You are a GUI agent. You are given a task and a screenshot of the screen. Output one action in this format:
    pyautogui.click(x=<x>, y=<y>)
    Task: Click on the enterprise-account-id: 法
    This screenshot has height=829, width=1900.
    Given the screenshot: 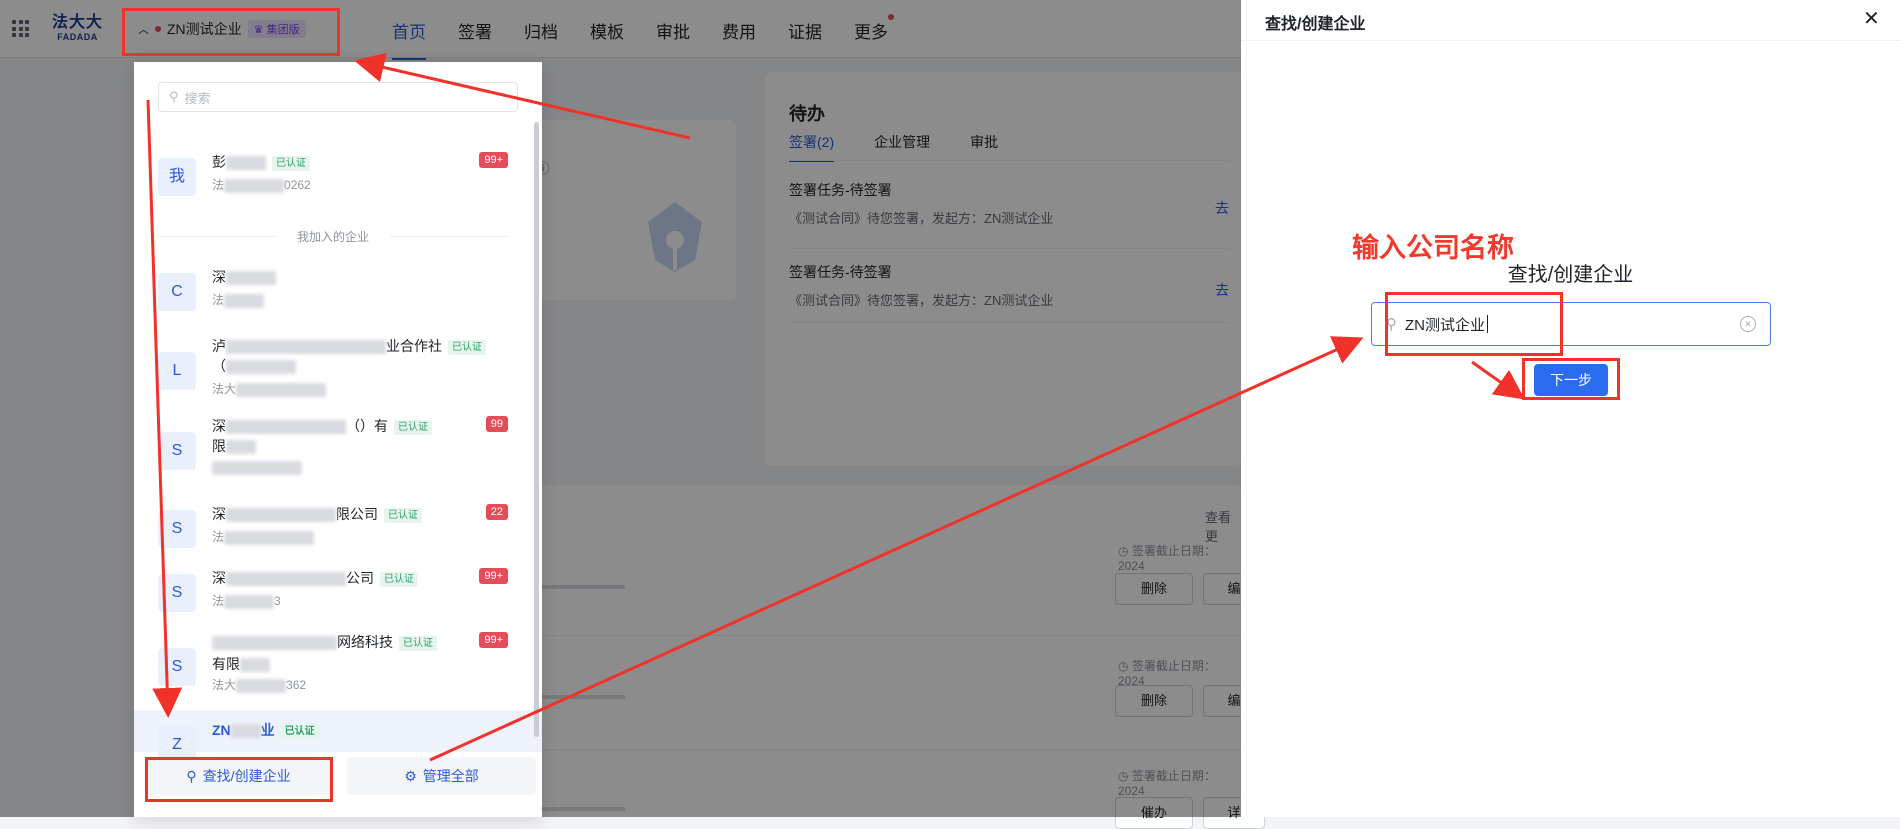 What is the action you would take?
    pyautogui.click(x=238, y=299)
    